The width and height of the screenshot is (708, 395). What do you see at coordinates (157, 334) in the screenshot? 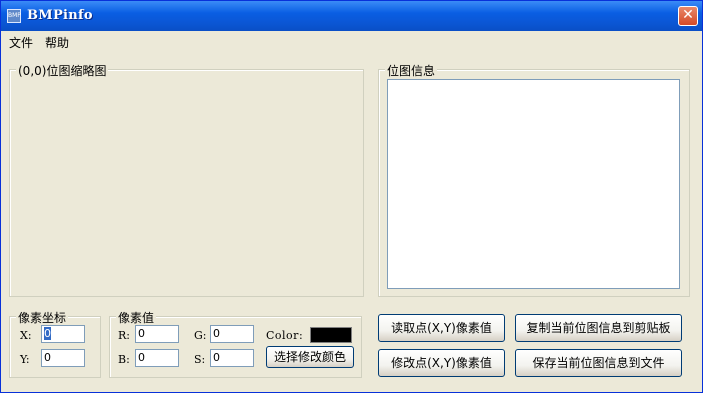
I see `r-input: 0` at bounding box center [157, 334].